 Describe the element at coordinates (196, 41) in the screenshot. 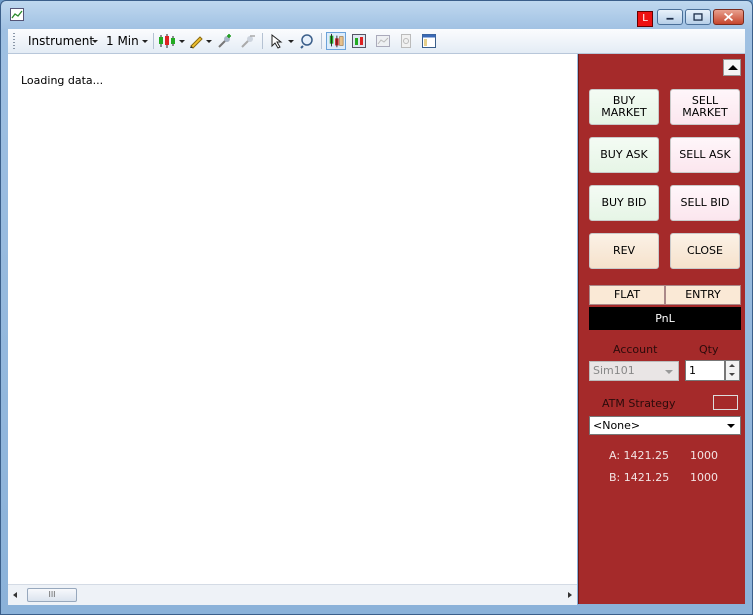

I see `drawing-tool-icon` at that location.